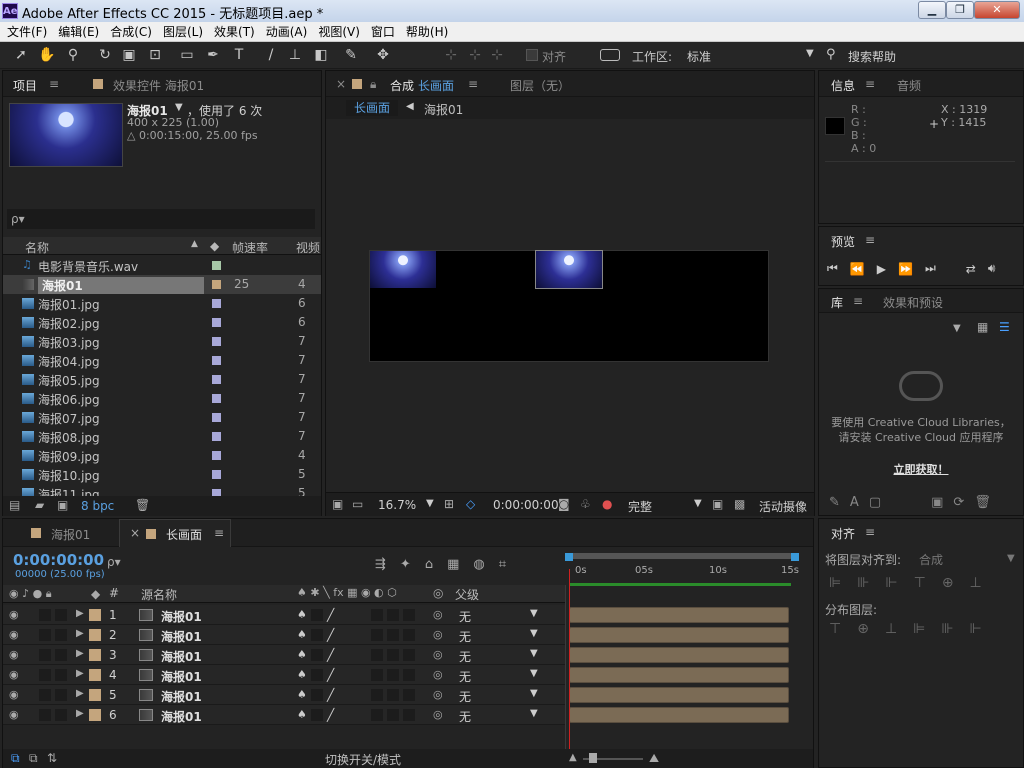 This screenshot has width=1024, height=768. What do you see at coordinates (931, 559) in the screenshot?
I see `align-to-dropdown: 合成` at bounding box center [931, 559].